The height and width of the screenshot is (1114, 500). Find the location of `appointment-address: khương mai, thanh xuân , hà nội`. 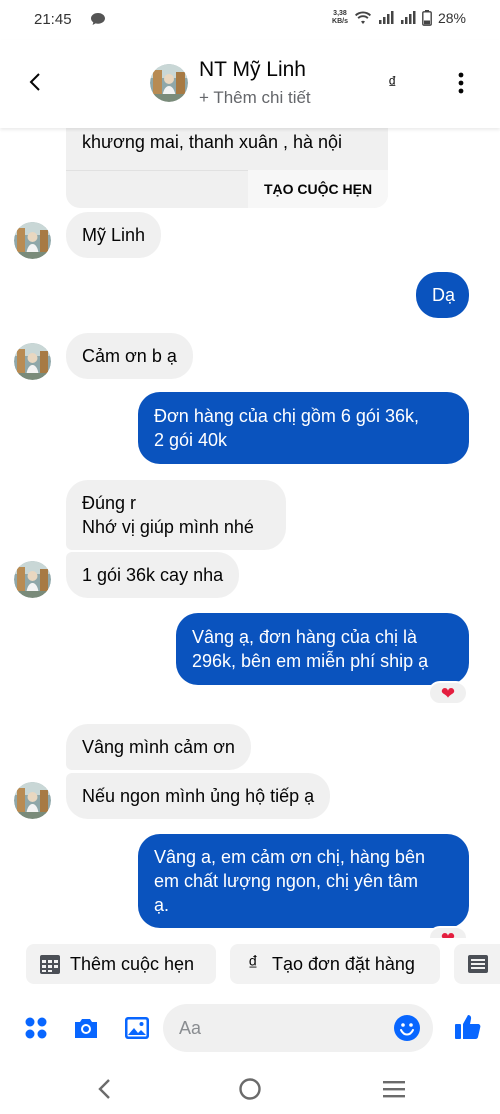

appointment-address: khương mai, thanh xuân , hà nội is located at coordinates (212, 142).